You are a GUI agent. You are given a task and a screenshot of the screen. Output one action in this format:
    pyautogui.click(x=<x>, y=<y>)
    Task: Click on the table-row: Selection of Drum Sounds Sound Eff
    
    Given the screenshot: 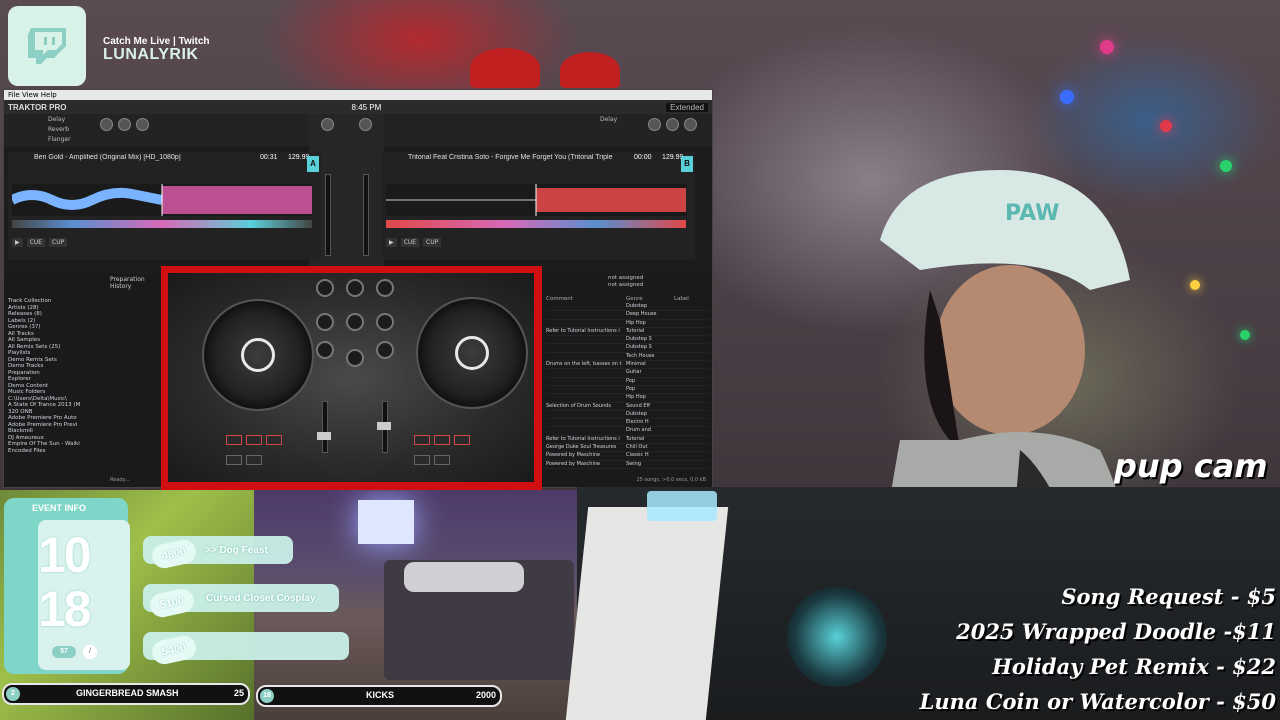 What is the action you would take?
    pyautogui.click(x=627, y=407)
    